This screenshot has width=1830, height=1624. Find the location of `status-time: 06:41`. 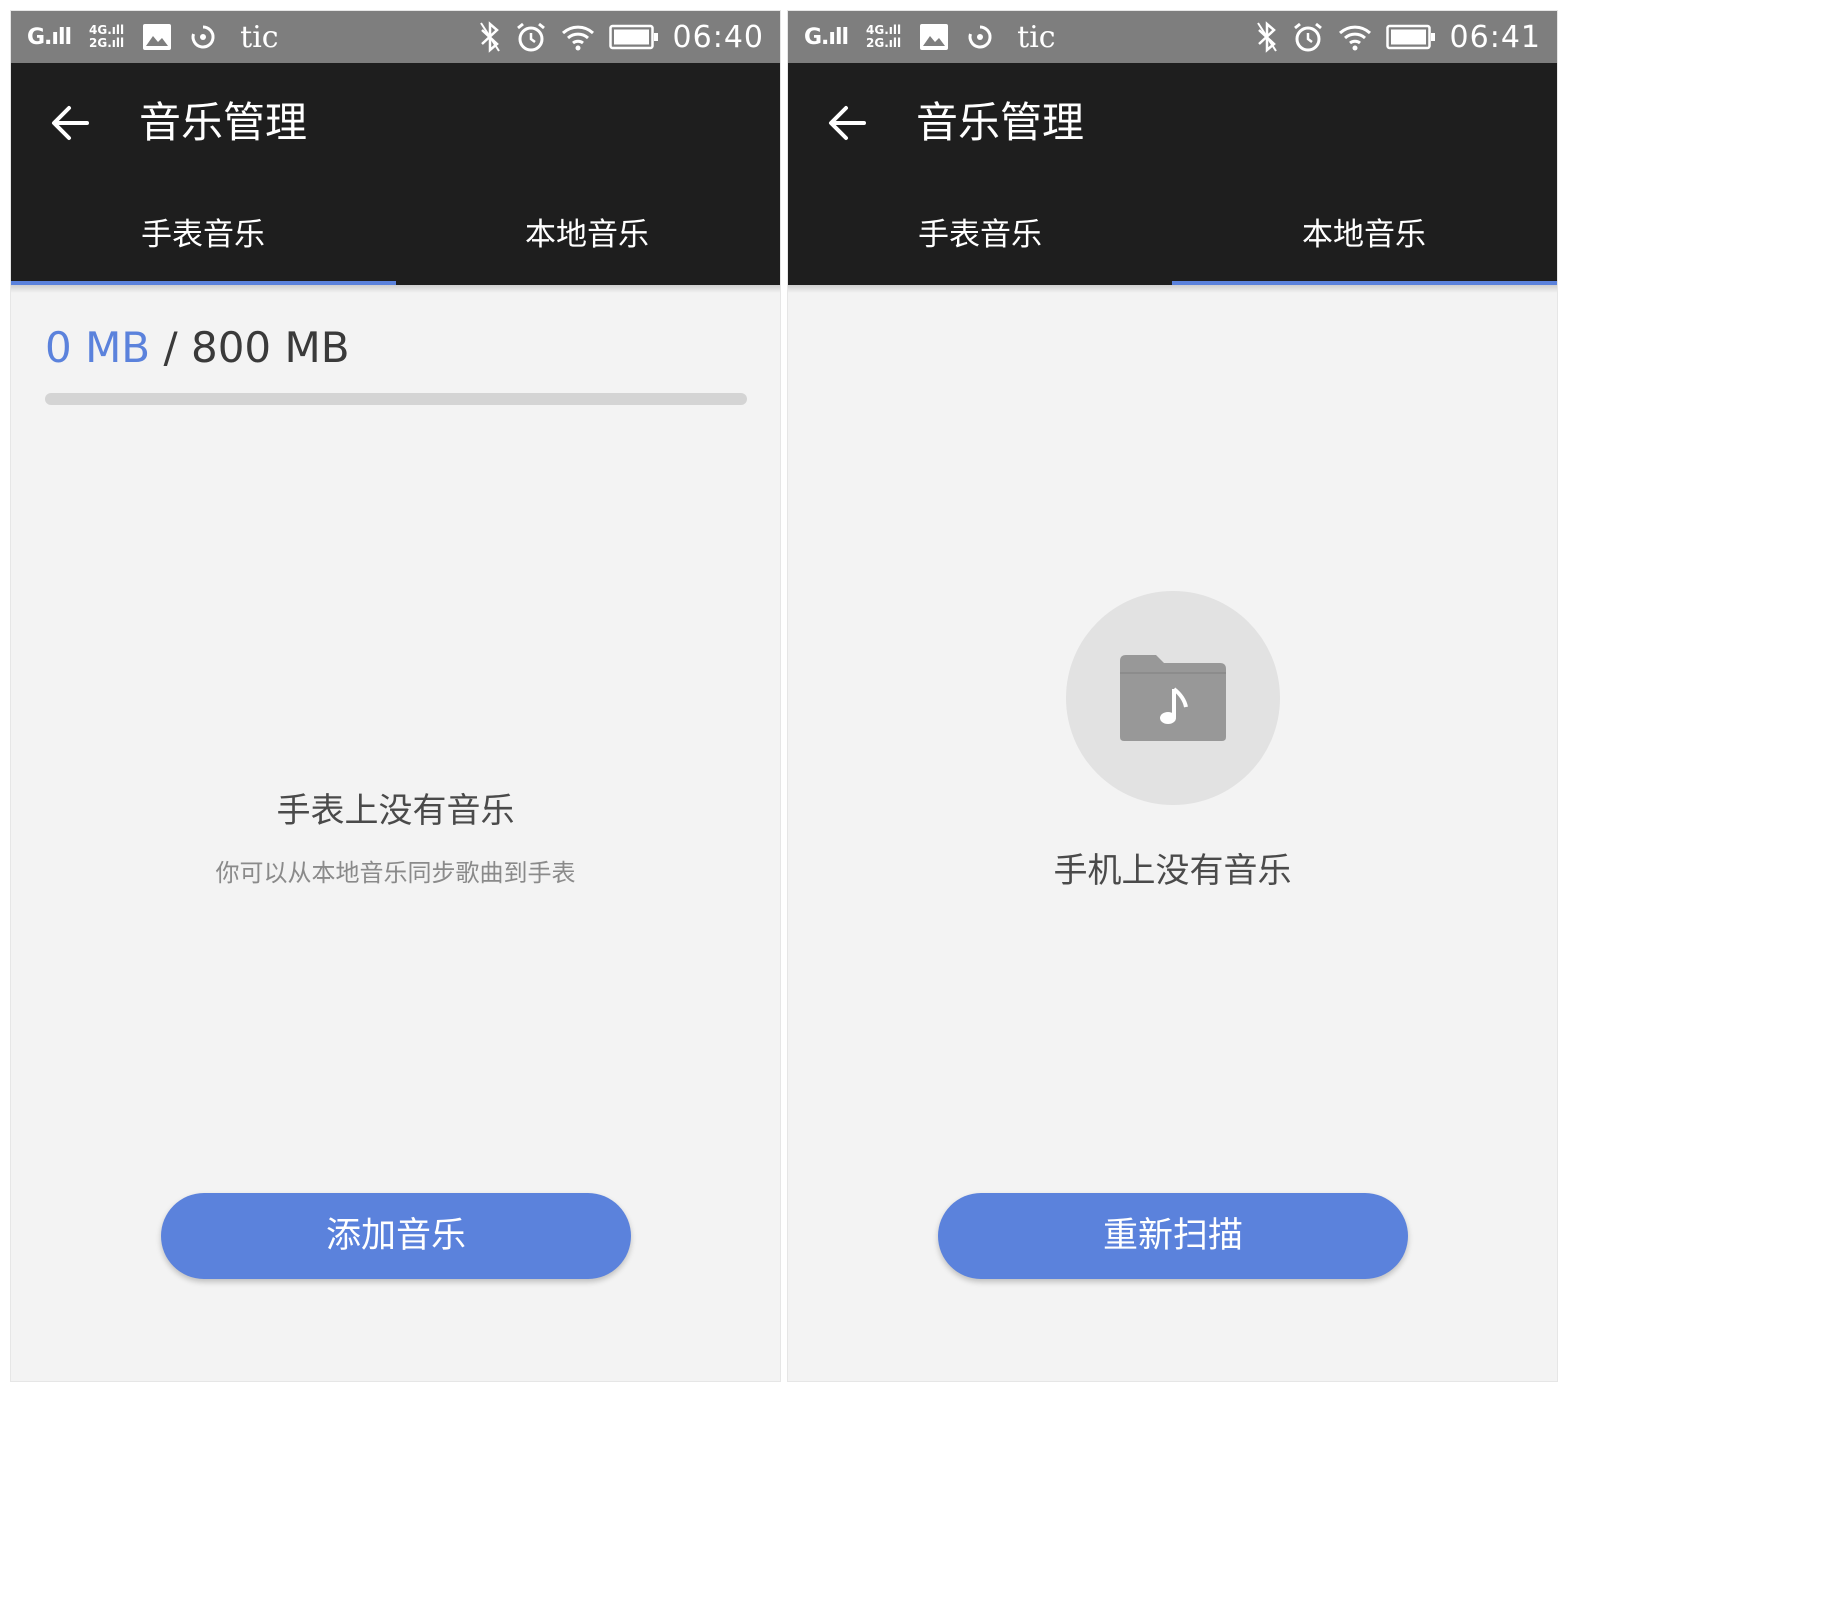

status-time: 06:41 is located at coordinates (1495, 37).